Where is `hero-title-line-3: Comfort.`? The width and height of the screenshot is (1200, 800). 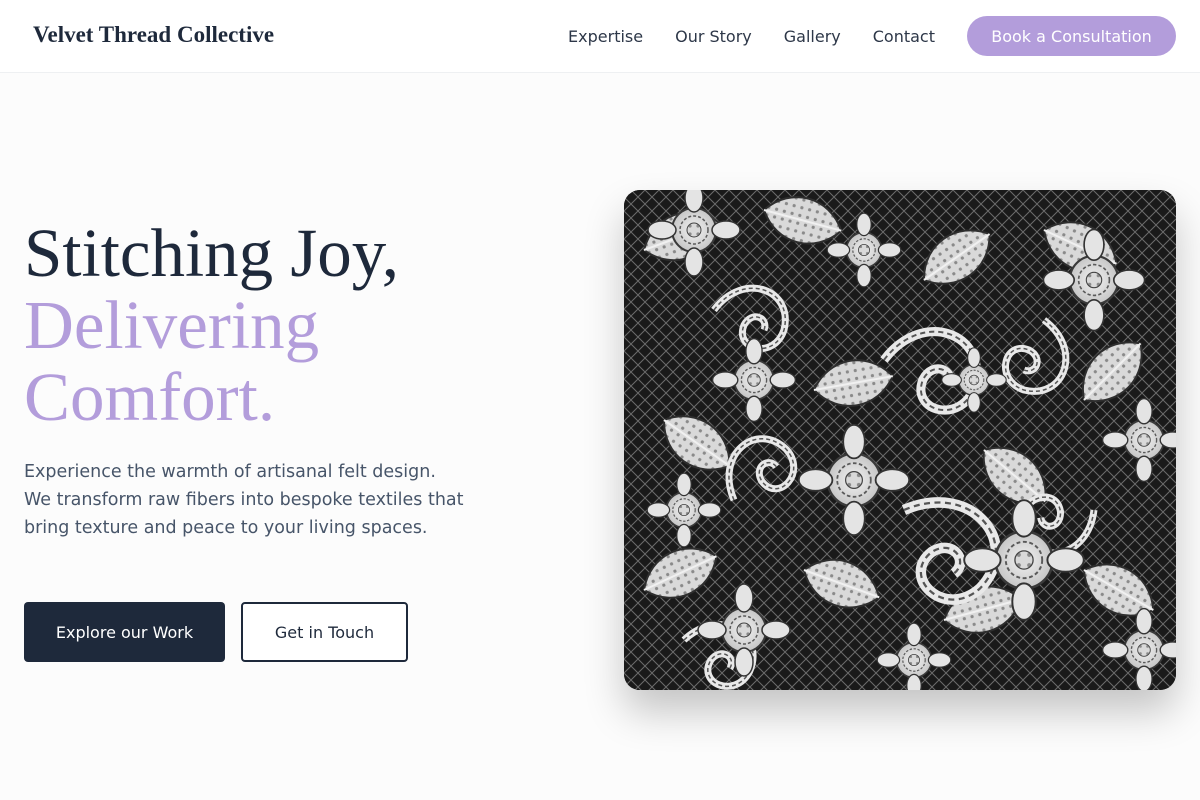 hero-title-line-3: Comfort. is located at coordinates (150, 397).